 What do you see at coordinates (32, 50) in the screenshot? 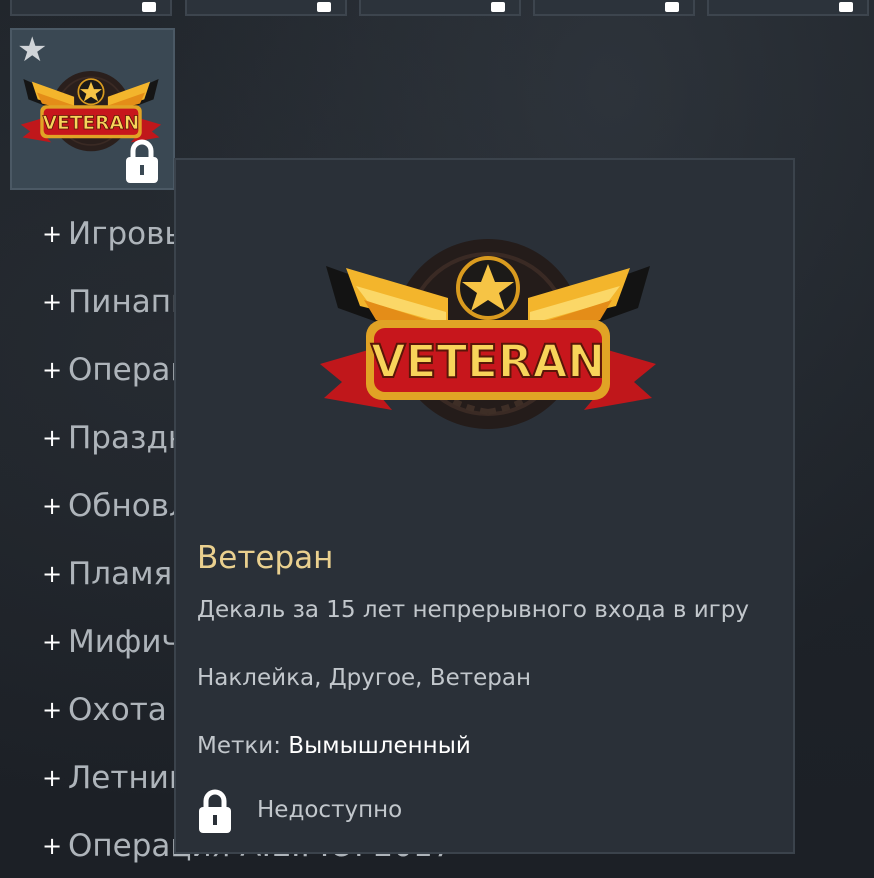
I see `star-icon: ★` at bounding box center [32, 50].